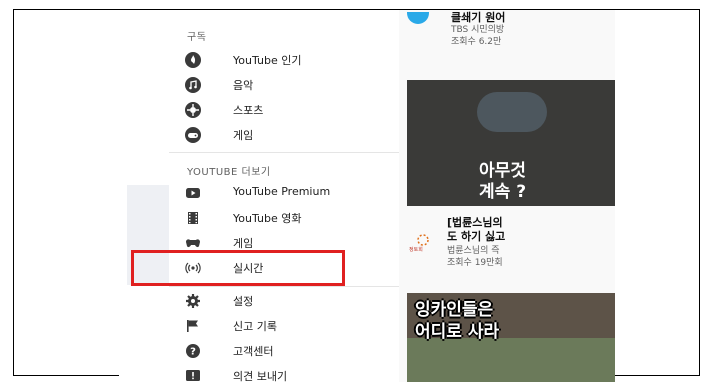  What do you see at coordinates (416, 250) in the screenshot?
I see `channel-logo-text: 정토회` at bounding box center [416, 250].